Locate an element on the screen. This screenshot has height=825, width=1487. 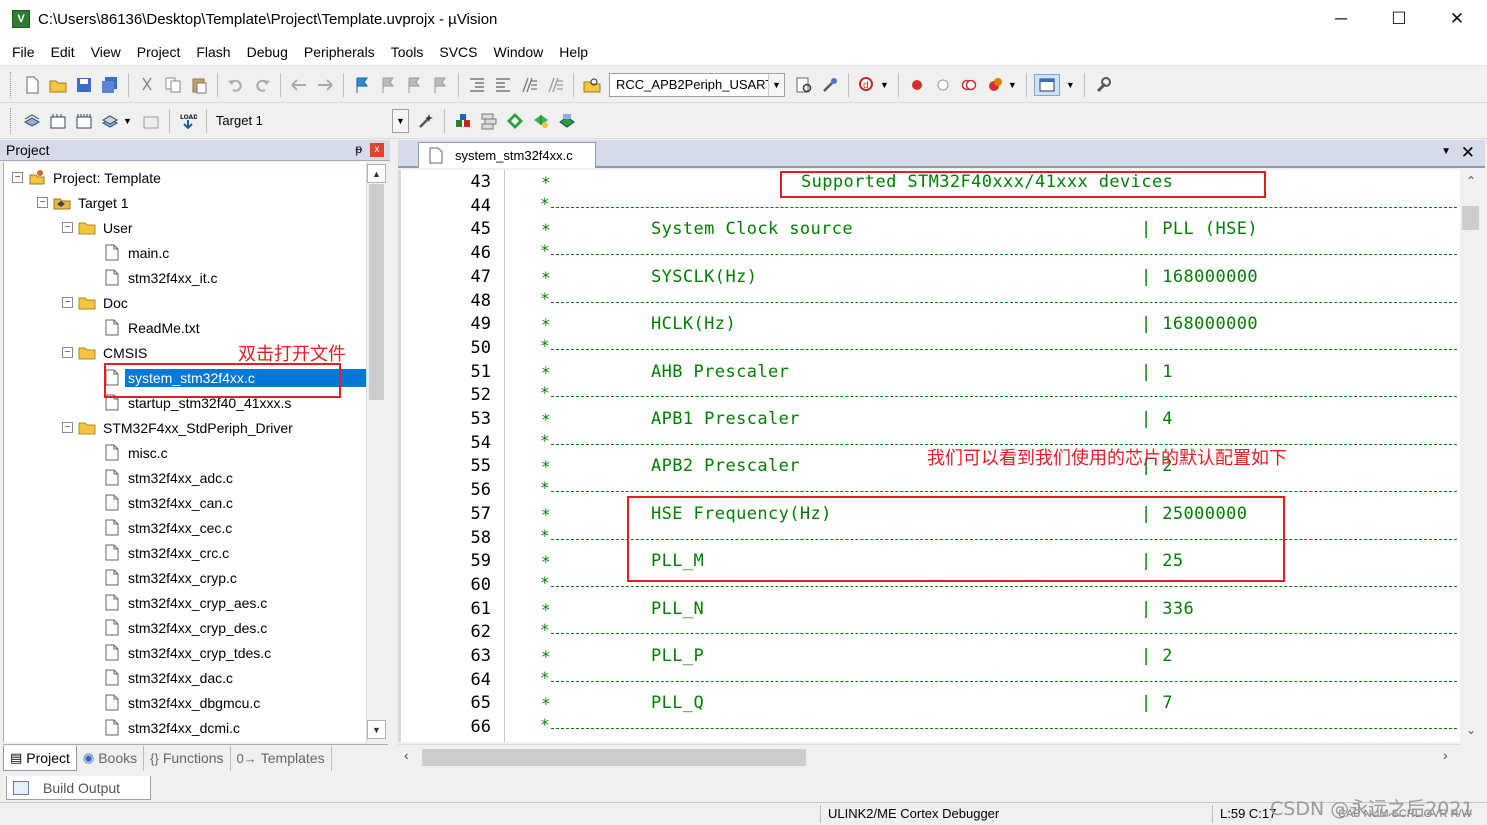
new-file-icon is located at coordinates (32, 85).